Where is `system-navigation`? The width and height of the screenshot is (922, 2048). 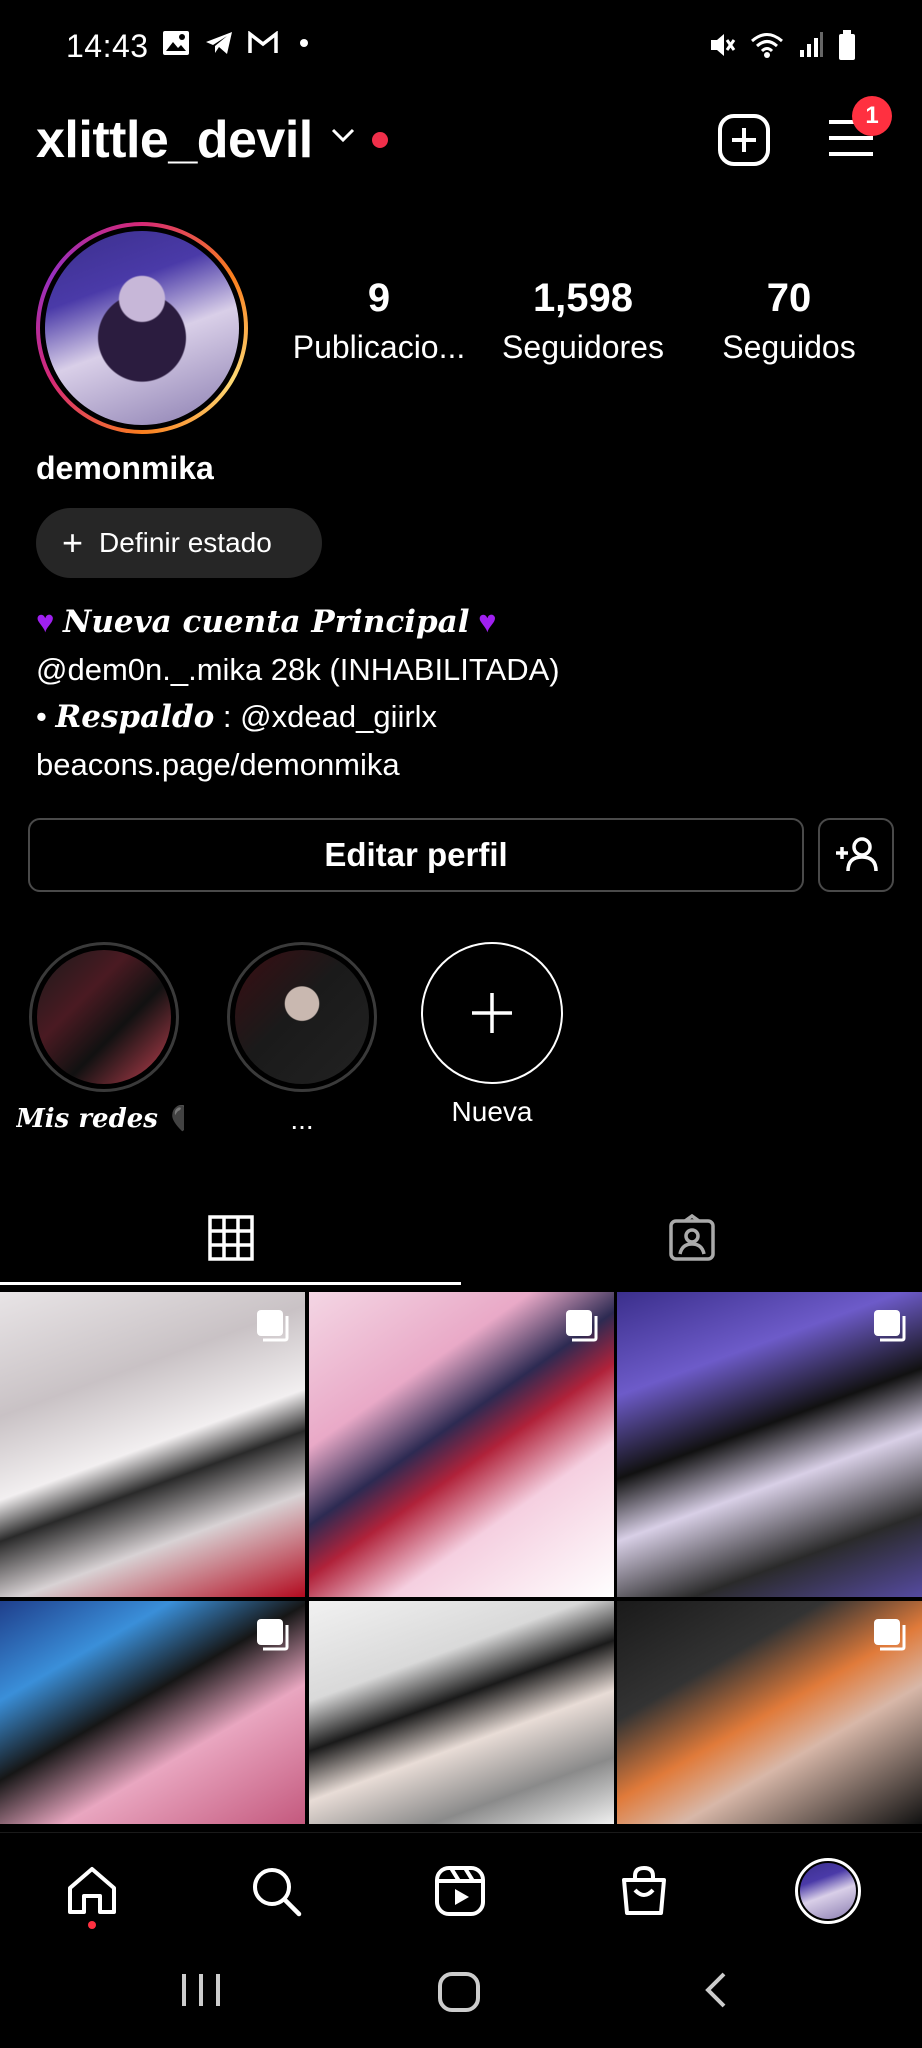 system-navigation is located at coordinates (461, 1995).